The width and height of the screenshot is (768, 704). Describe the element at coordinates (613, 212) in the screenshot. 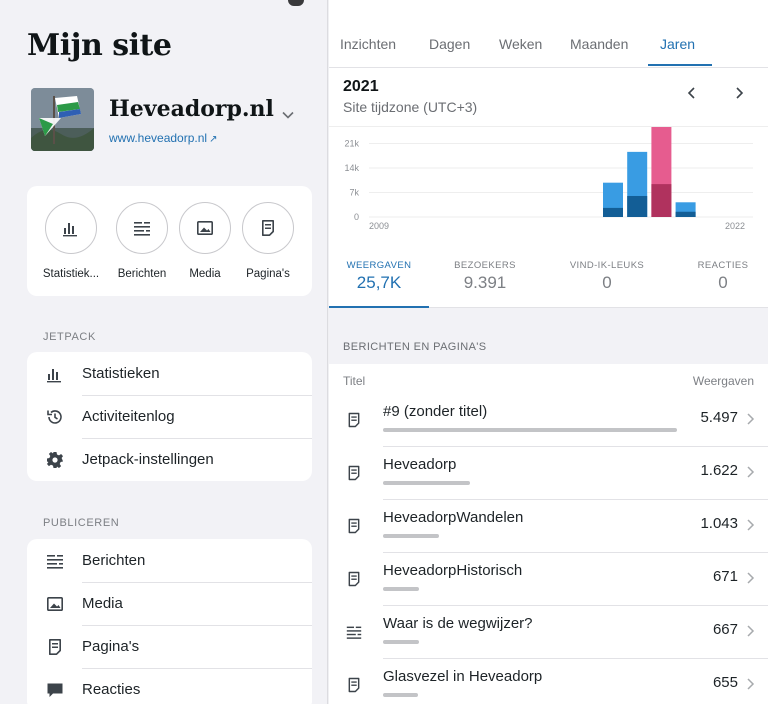

I see `bar-visitors-2019` at that location.